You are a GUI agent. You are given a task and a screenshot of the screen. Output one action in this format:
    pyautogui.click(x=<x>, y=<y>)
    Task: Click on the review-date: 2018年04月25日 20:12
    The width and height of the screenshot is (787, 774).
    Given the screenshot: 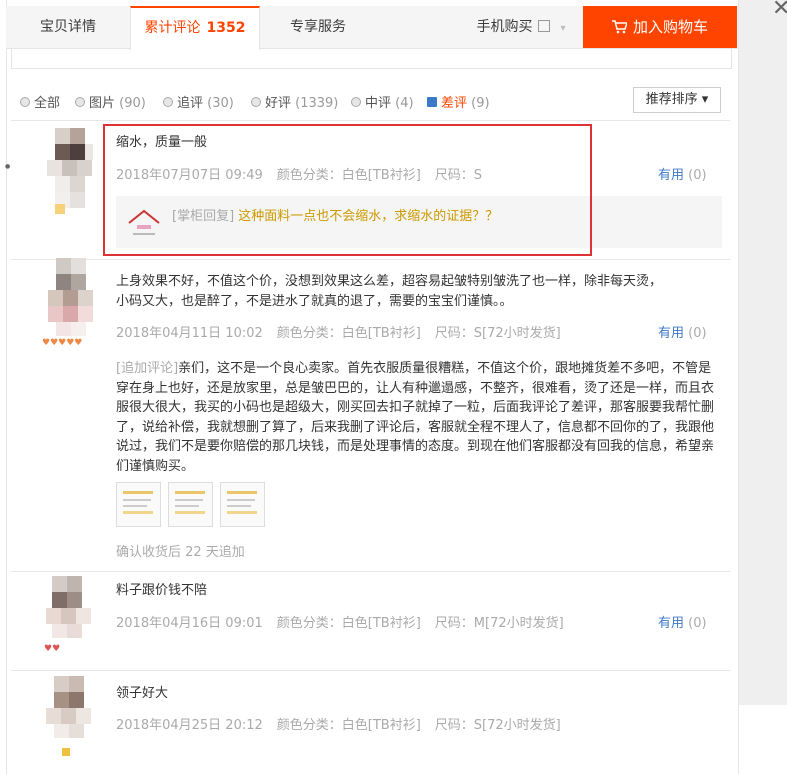 What is the action you would take?
    pyautogui.click(x=189, y=725)
    